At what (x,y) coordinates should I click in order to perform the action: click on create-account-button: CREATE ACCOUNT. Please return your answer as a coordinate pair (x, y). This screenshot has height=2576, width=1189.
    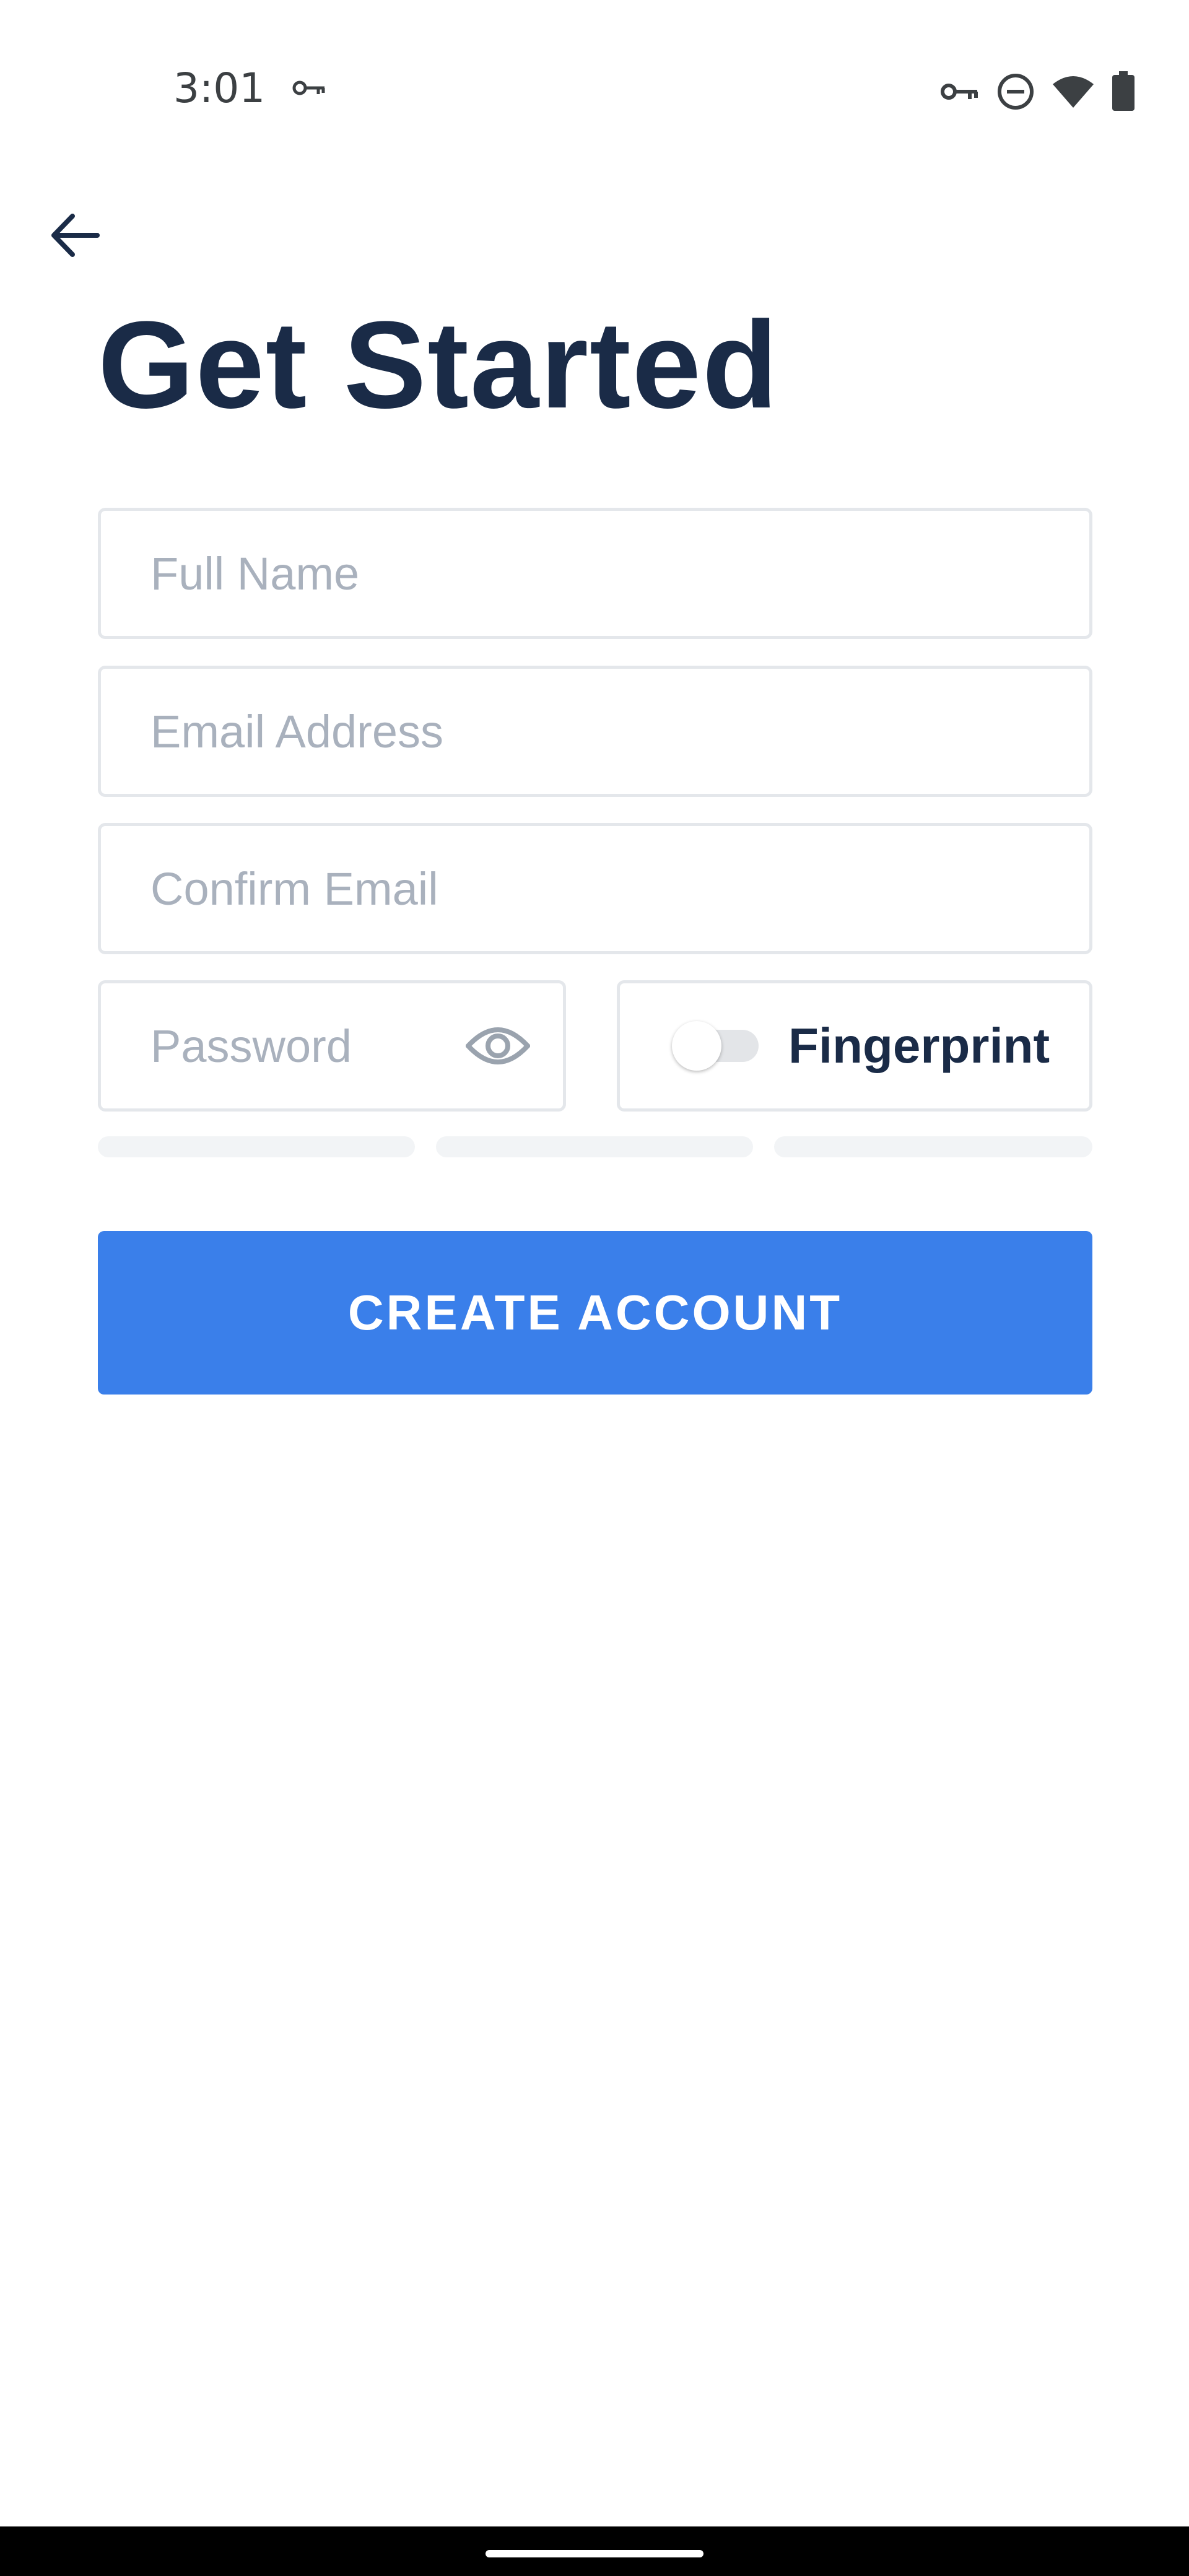
    Looking at the image, I should click on (595, 1313).